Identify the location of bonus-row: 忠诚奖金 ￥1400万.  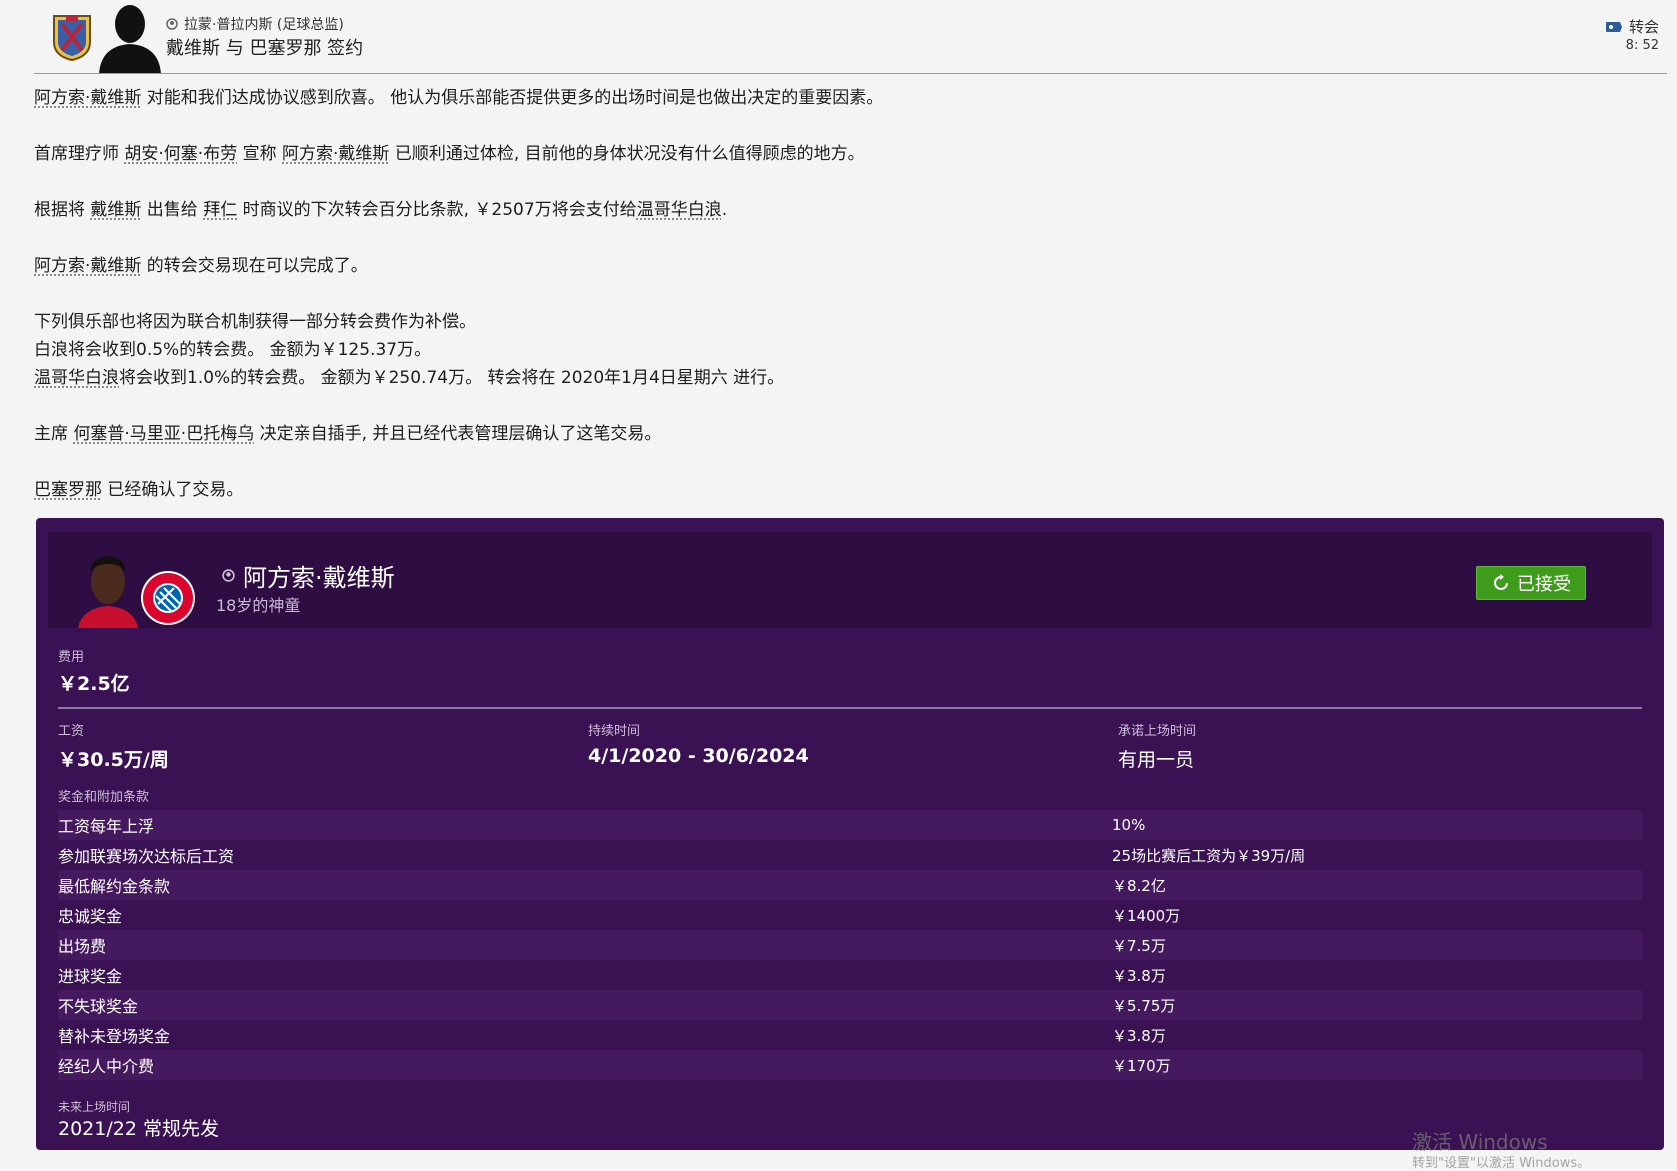
(850, 915).